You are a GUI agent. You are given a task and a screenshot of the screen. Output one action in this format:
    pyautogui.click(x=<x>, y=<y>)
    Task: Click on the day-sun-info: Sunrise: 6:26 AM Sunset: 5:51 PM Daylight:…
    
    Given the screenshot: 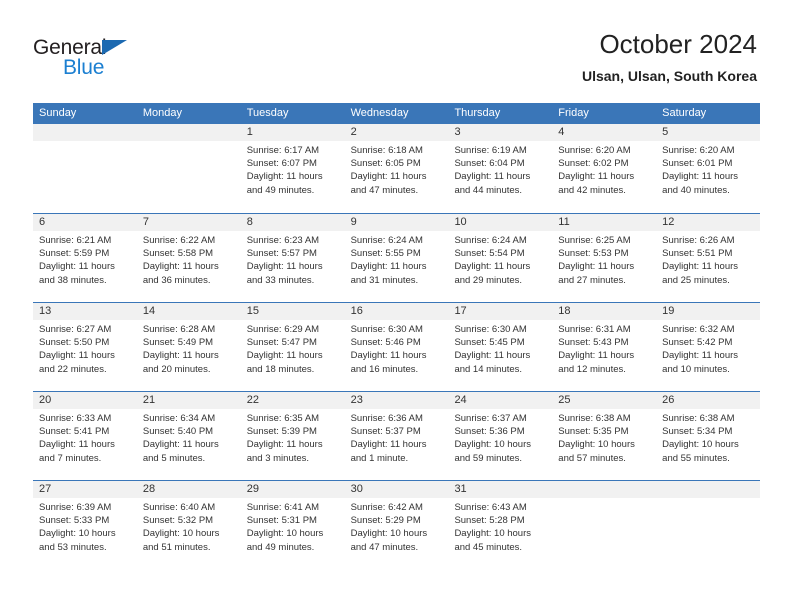 What is the action you would take?
    pyautogui.click(x=708, y=259)
    